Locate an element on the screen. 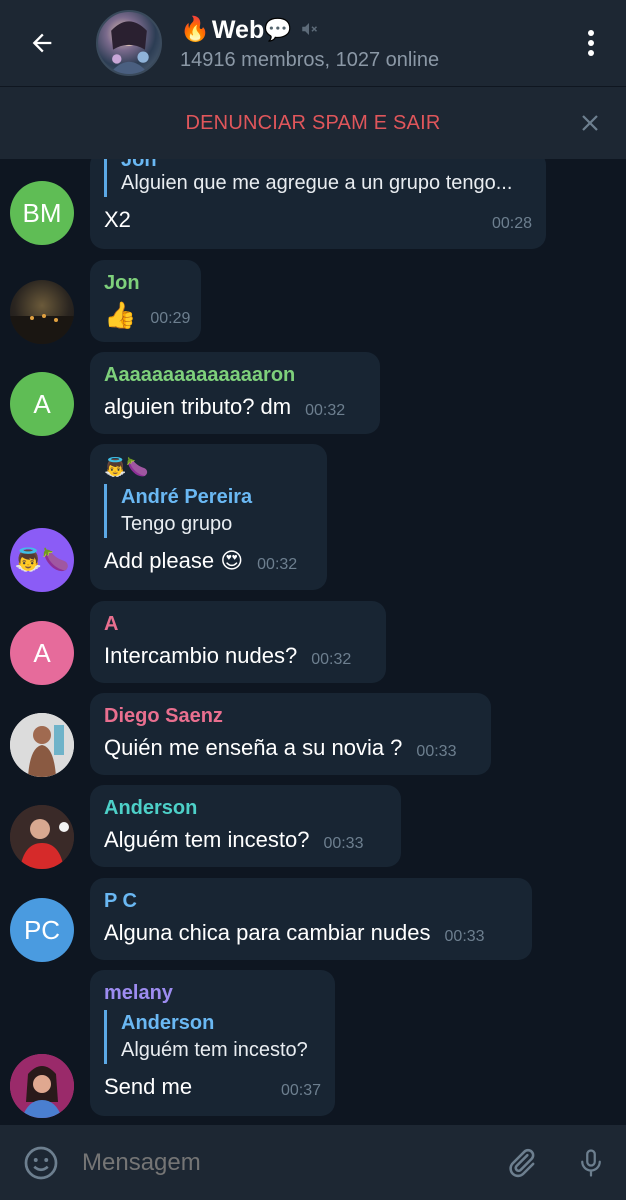 The height and width of the screenshot is (1200, 626). arrow-left-icon is located at coordinates (42, 43).